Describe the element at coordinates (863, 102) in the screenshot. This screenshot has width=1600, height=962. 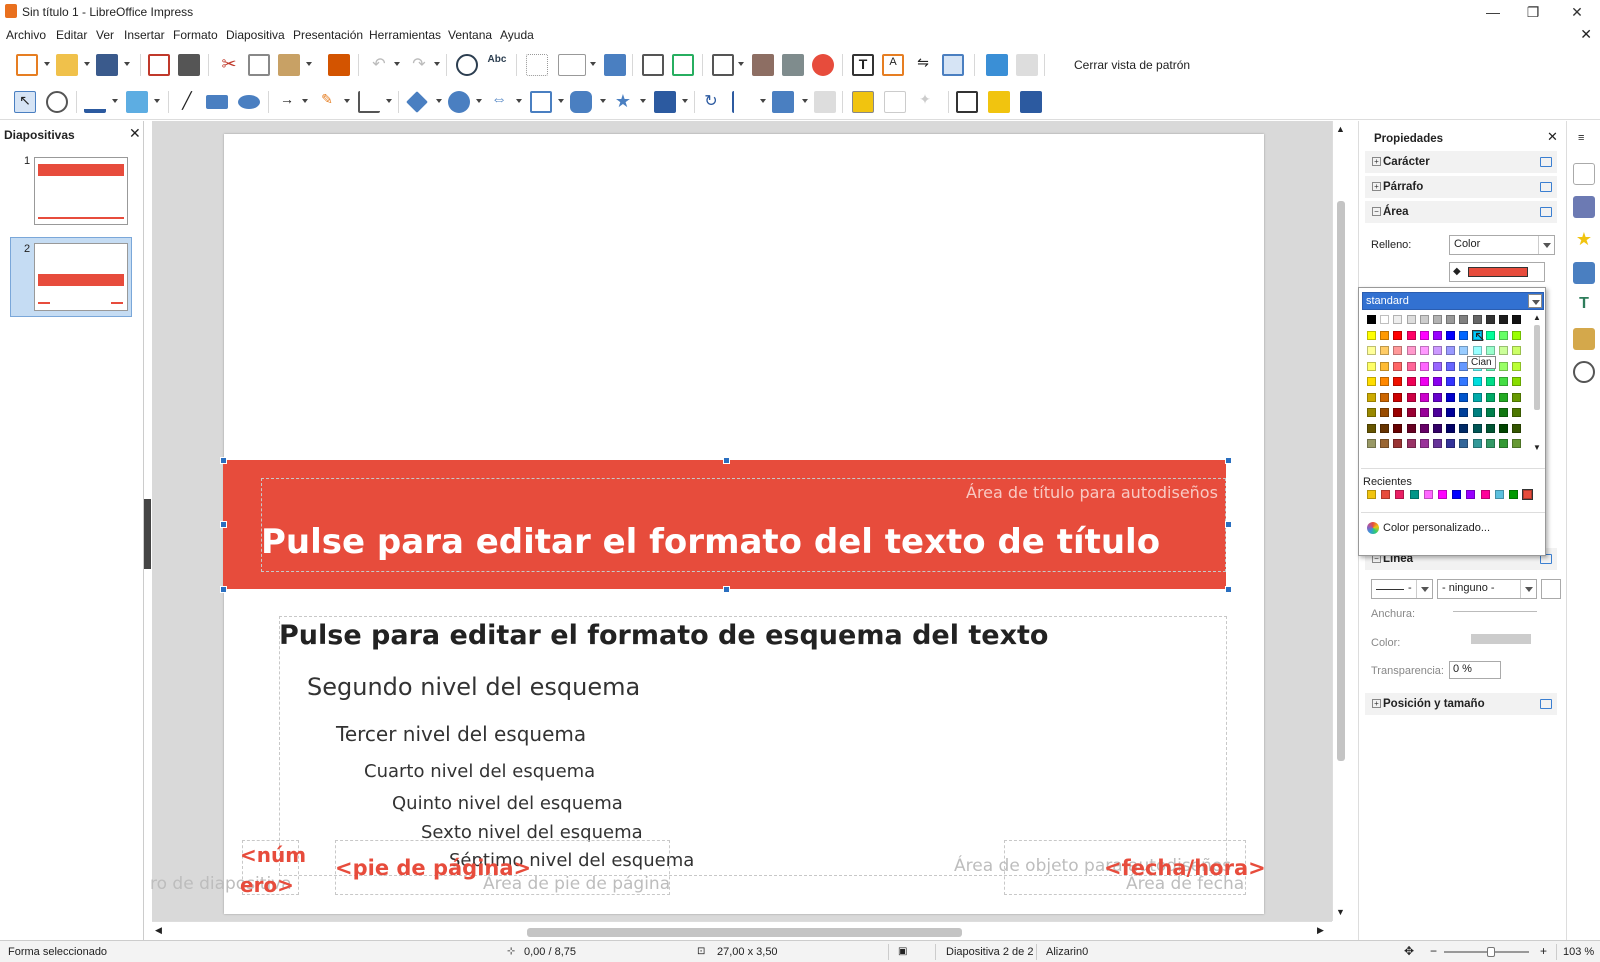
I see `shadow-icon` at that location.